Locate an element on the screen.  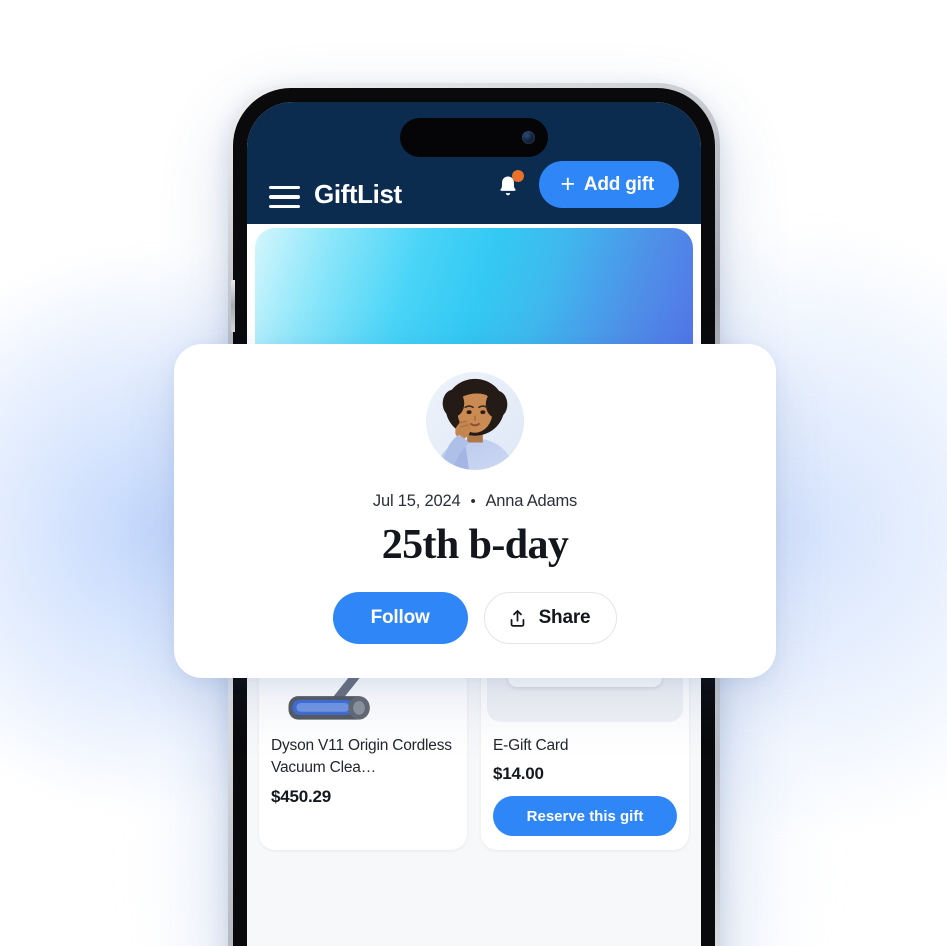
share-button: Share is located at coordinates (550, 618).